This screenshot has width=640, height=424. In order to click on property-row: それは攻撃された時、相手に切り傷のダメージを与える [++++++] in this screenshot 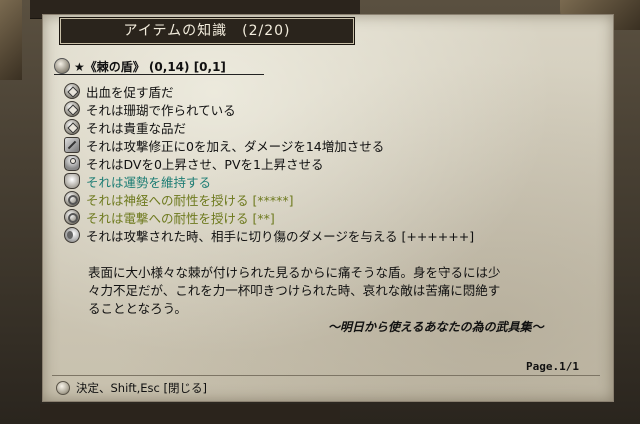, I will do `click(324, 235)`.